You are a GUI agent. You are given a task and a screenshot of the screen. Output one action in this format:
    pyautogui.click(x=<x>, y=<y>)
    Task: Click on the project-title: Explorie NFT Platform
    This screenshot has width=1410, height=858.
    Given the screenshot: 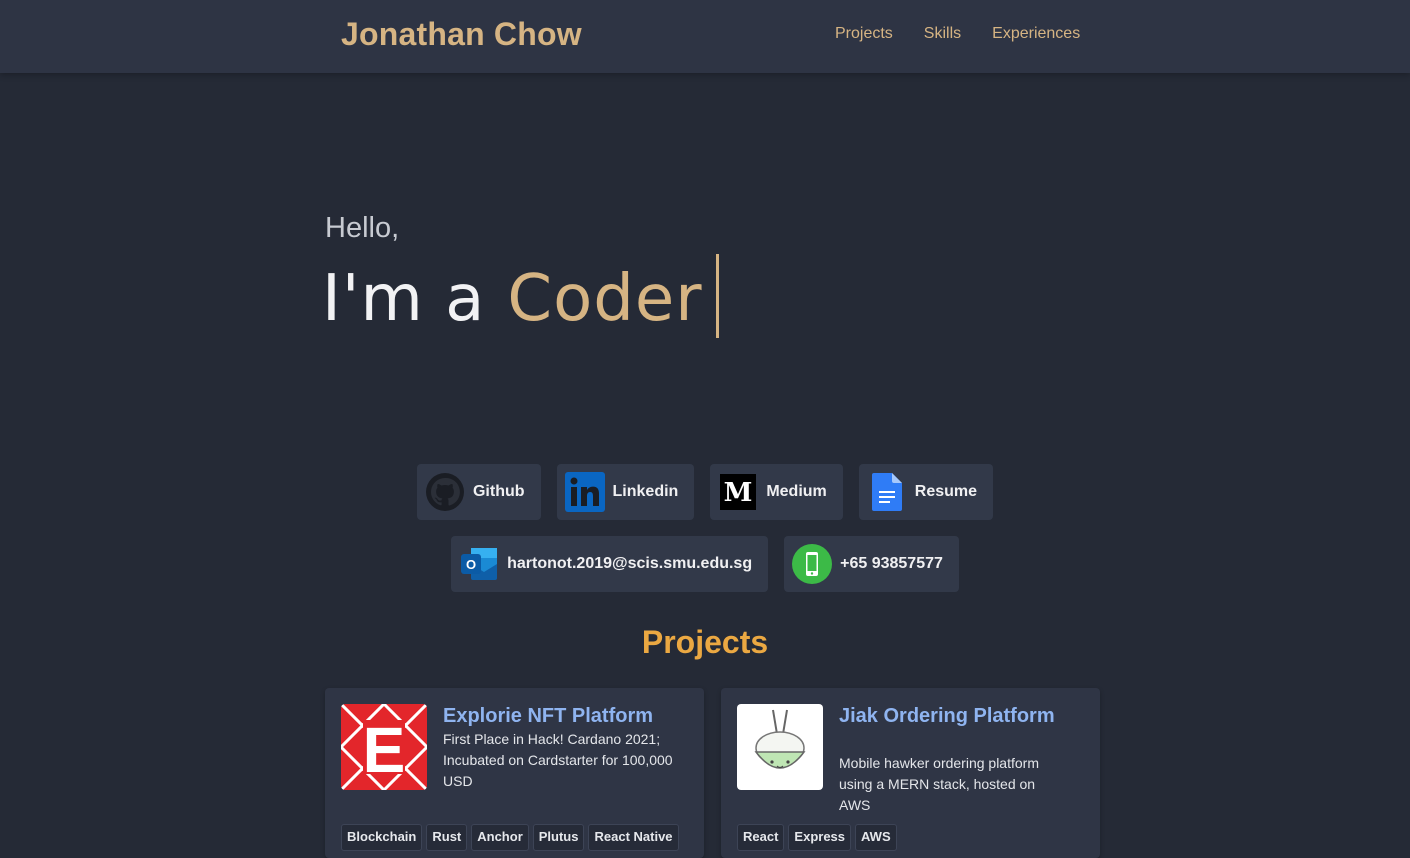 What is the action you would take?
    pyautogui.click(x=563, y=716)
    